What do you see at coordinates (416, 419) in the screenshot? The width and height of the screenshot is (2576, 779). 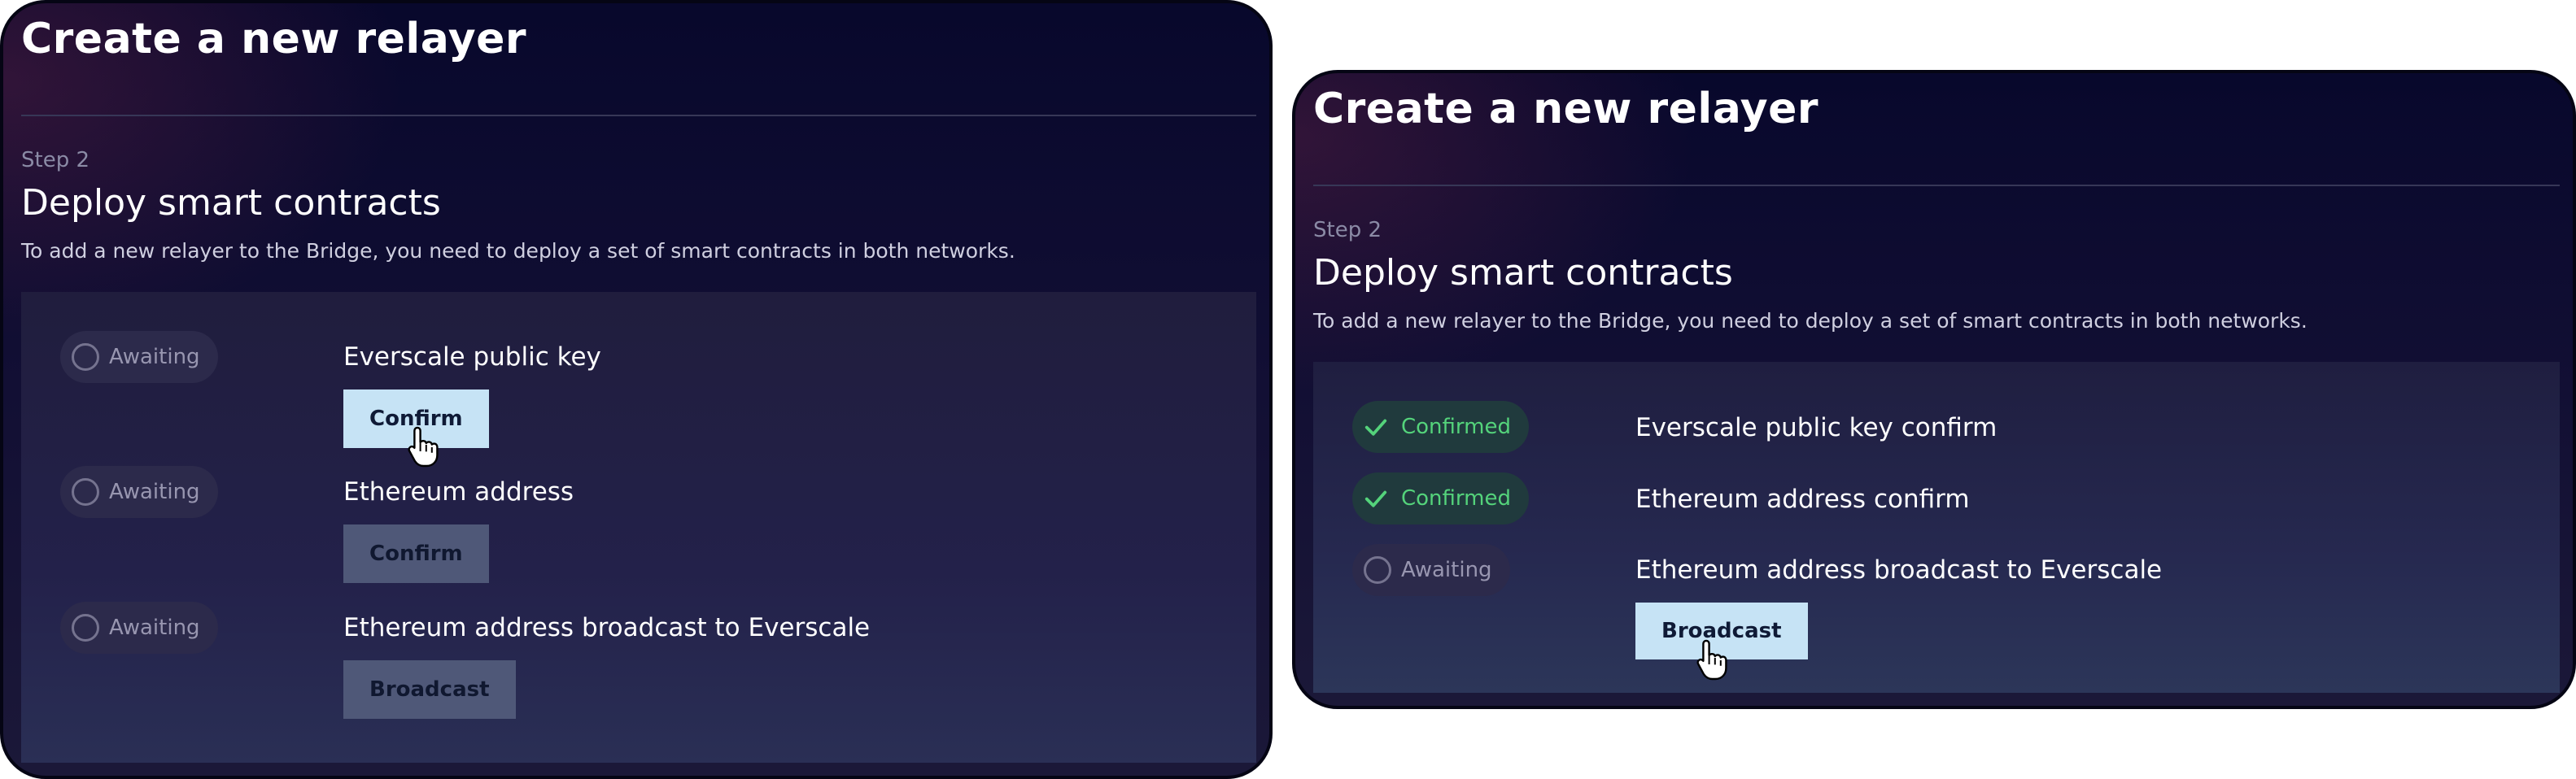 I see `confirm-everscale-key-button: Confirm` at bounding box center [416, 419].